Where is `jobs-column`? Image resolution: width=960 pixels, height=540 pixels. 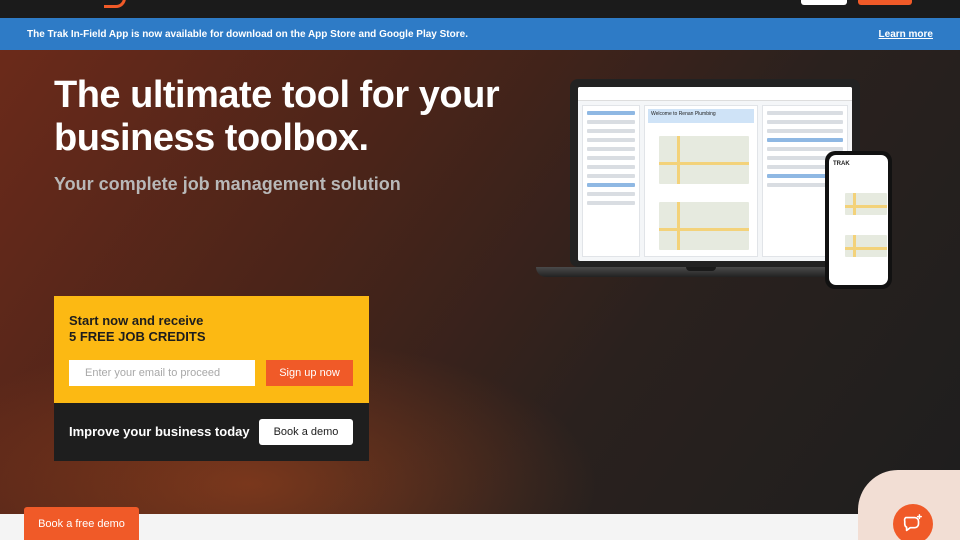
jobs-column is located at coordinates (611, 181).